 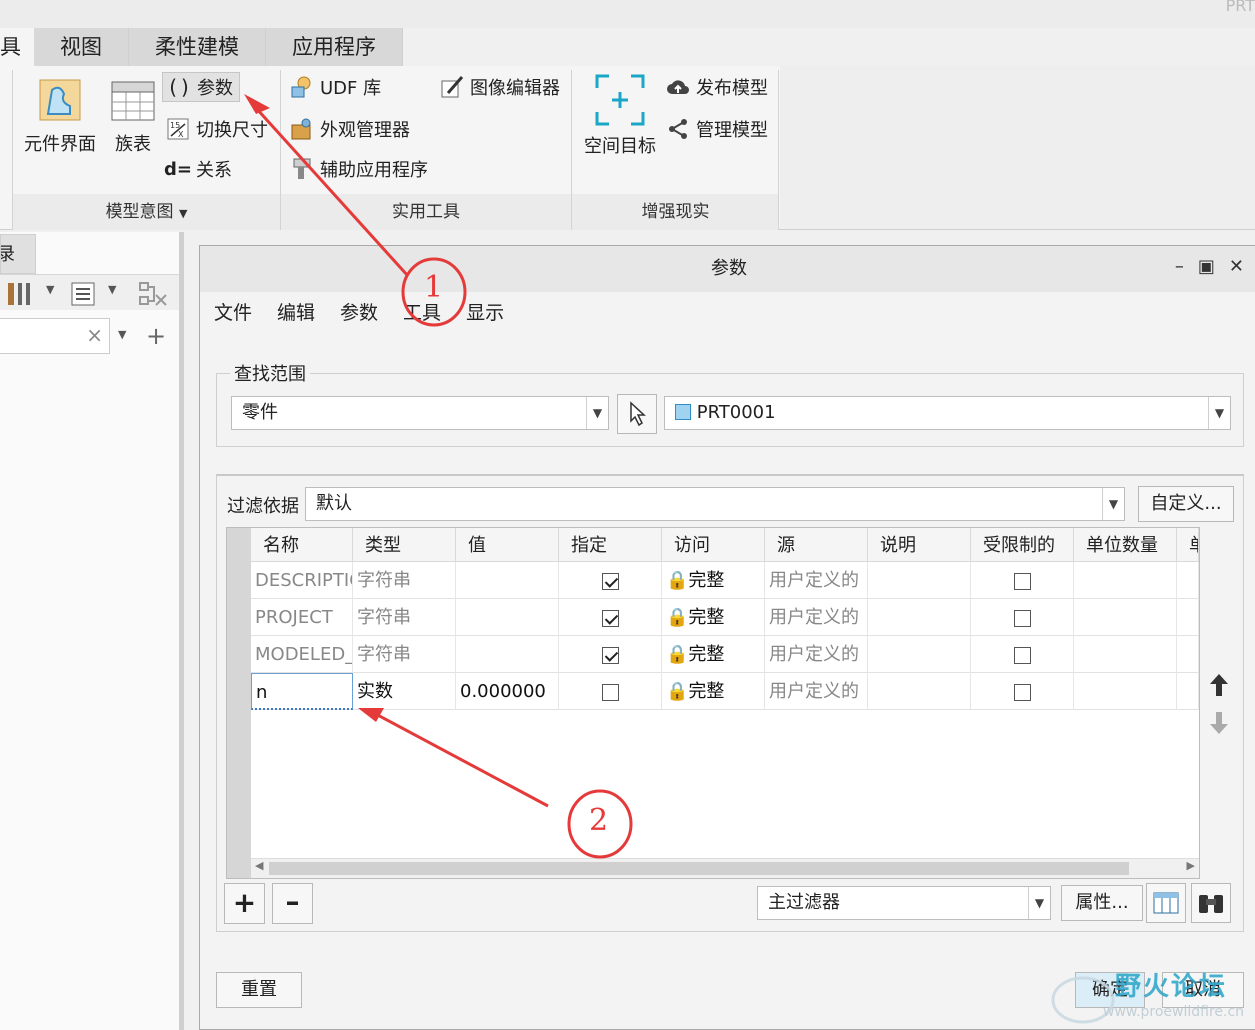 I want to click on udf-library-button: UDF 库, so click(x=335, y=87).